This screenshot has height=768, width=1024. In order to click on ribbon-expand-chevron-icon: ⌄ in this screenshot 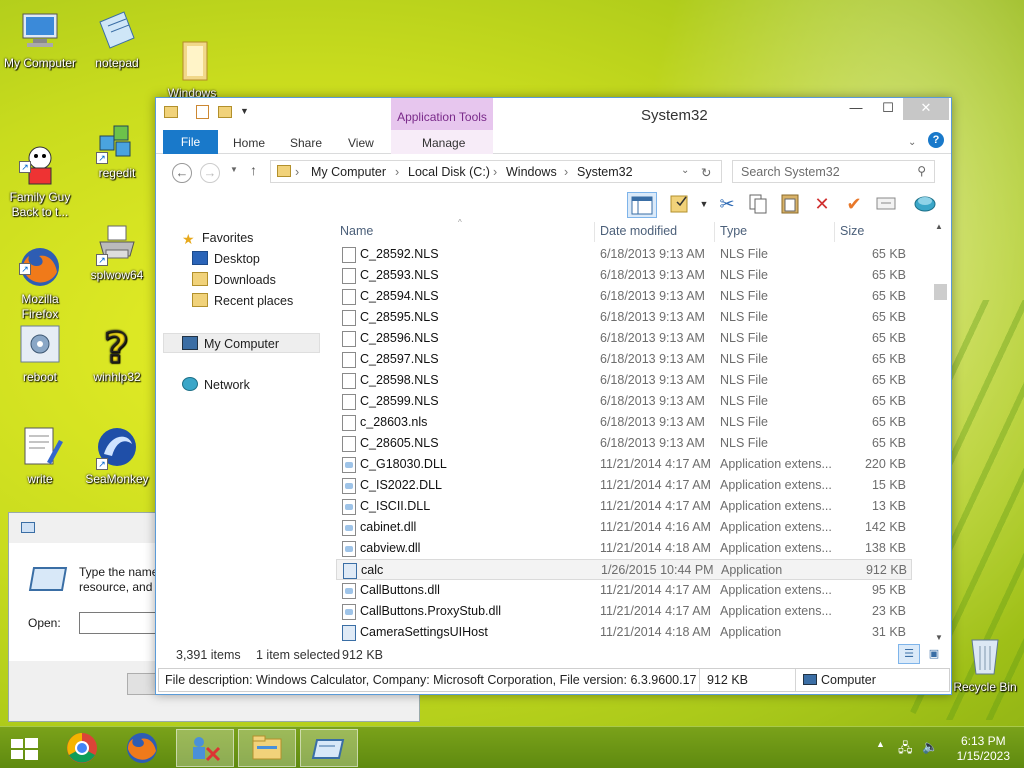, I will do `click(912, 143)`.